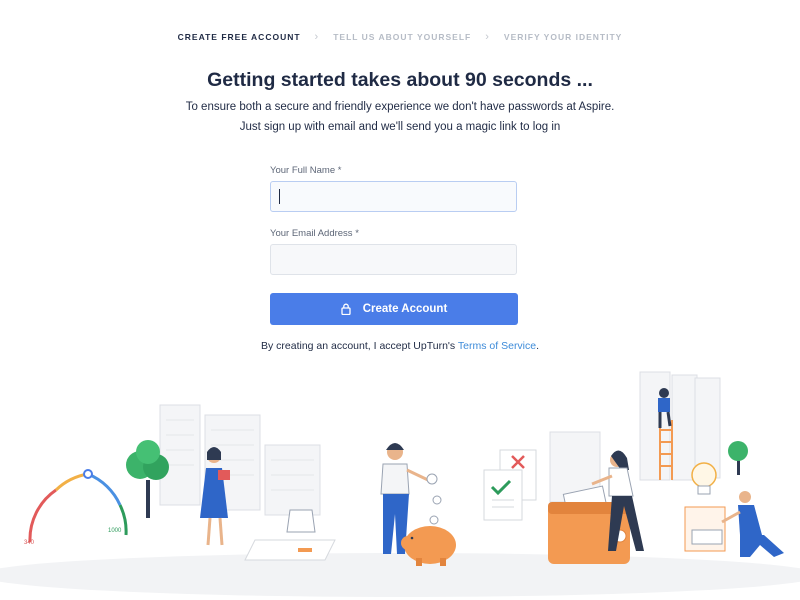 The image size is (800, 600). Describe the element at coordinates (752, 524) in the screenshot. I see `mechanic-figure` at that location.